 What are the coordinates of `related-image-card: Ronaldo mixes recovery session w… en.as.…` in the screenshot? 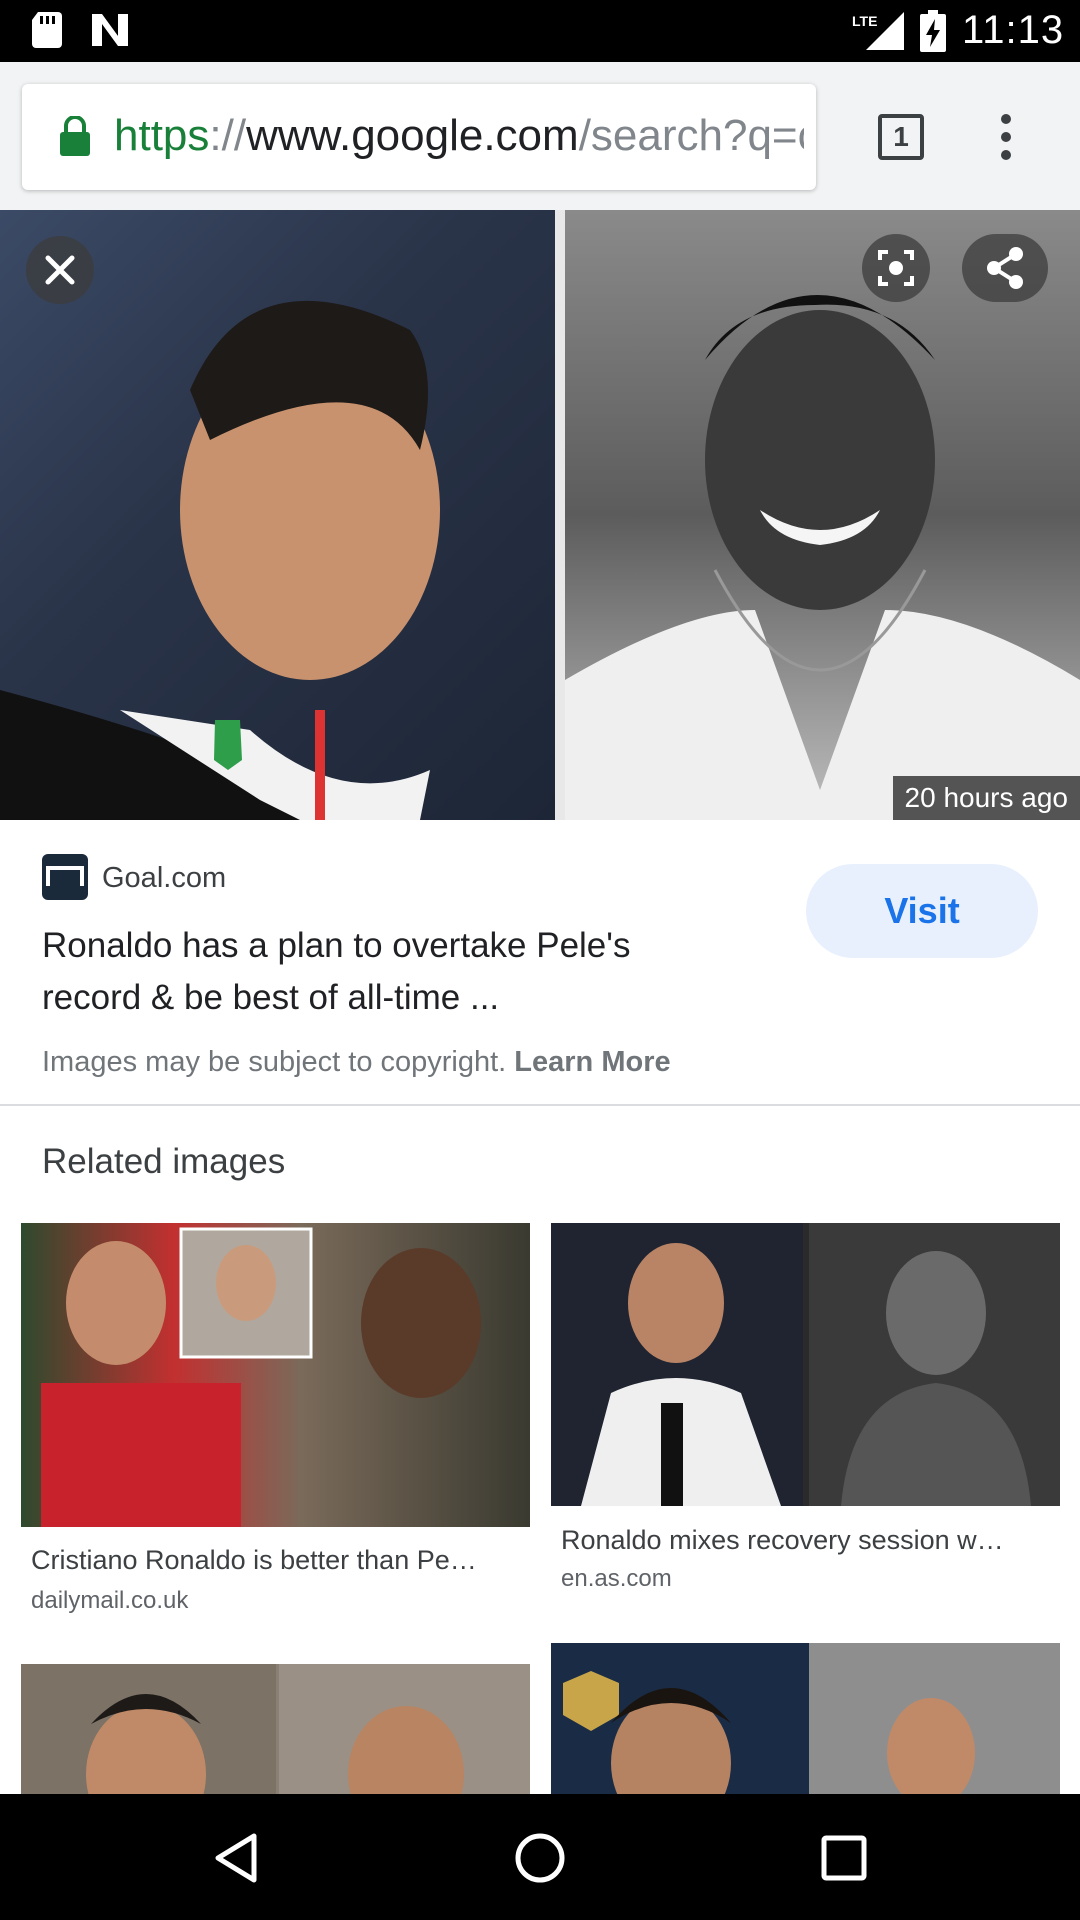 It's located at (805, 1413).